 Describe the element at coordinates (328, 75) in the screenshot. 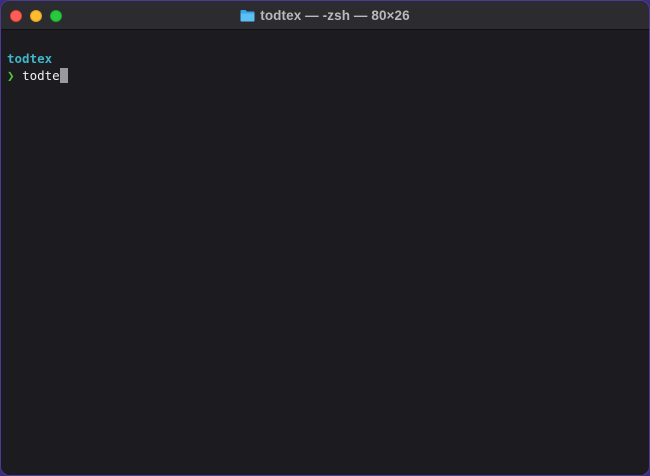

I see `prompt-line: ❯ todte` at that location.